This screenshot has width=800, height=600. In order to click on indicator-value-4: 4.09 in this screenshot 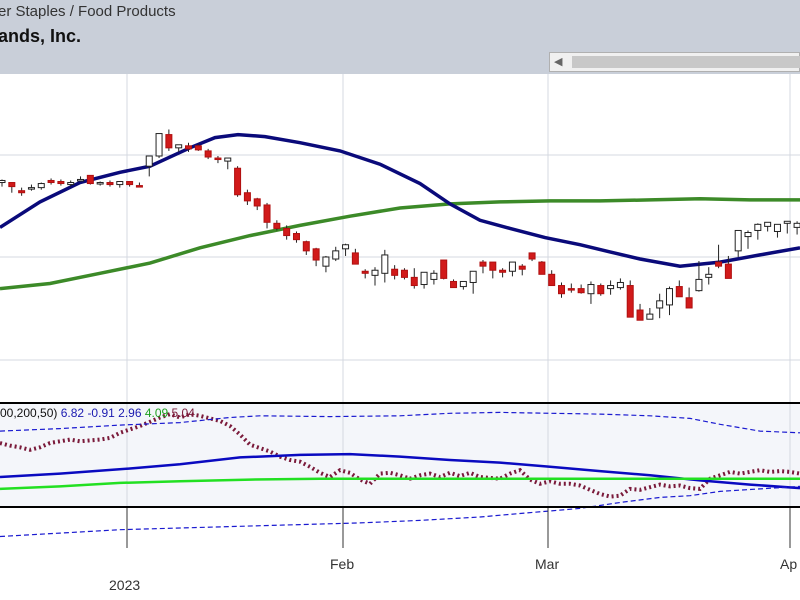, I will do `click(156, 413)`.